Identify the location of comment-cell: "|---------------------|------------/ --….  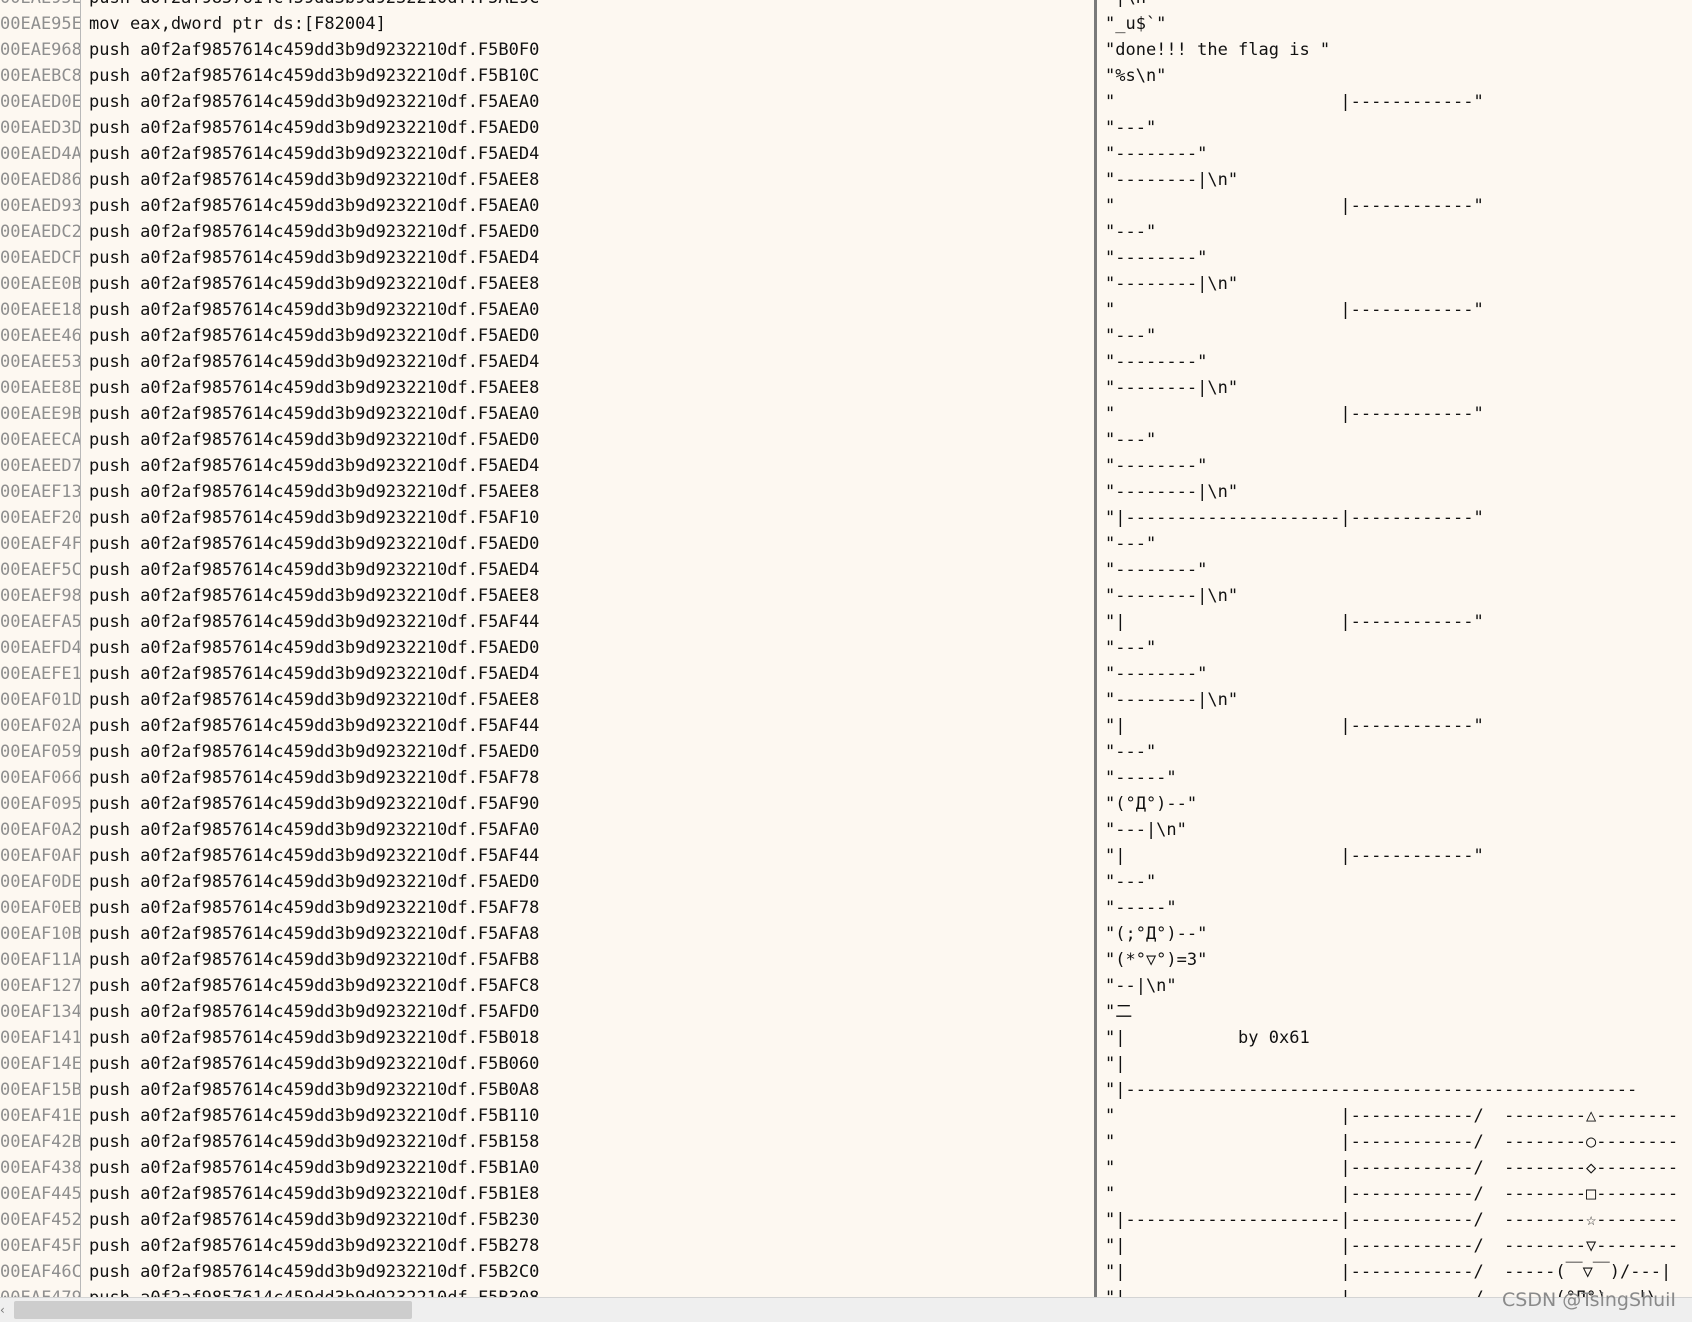
(1394, 1220).